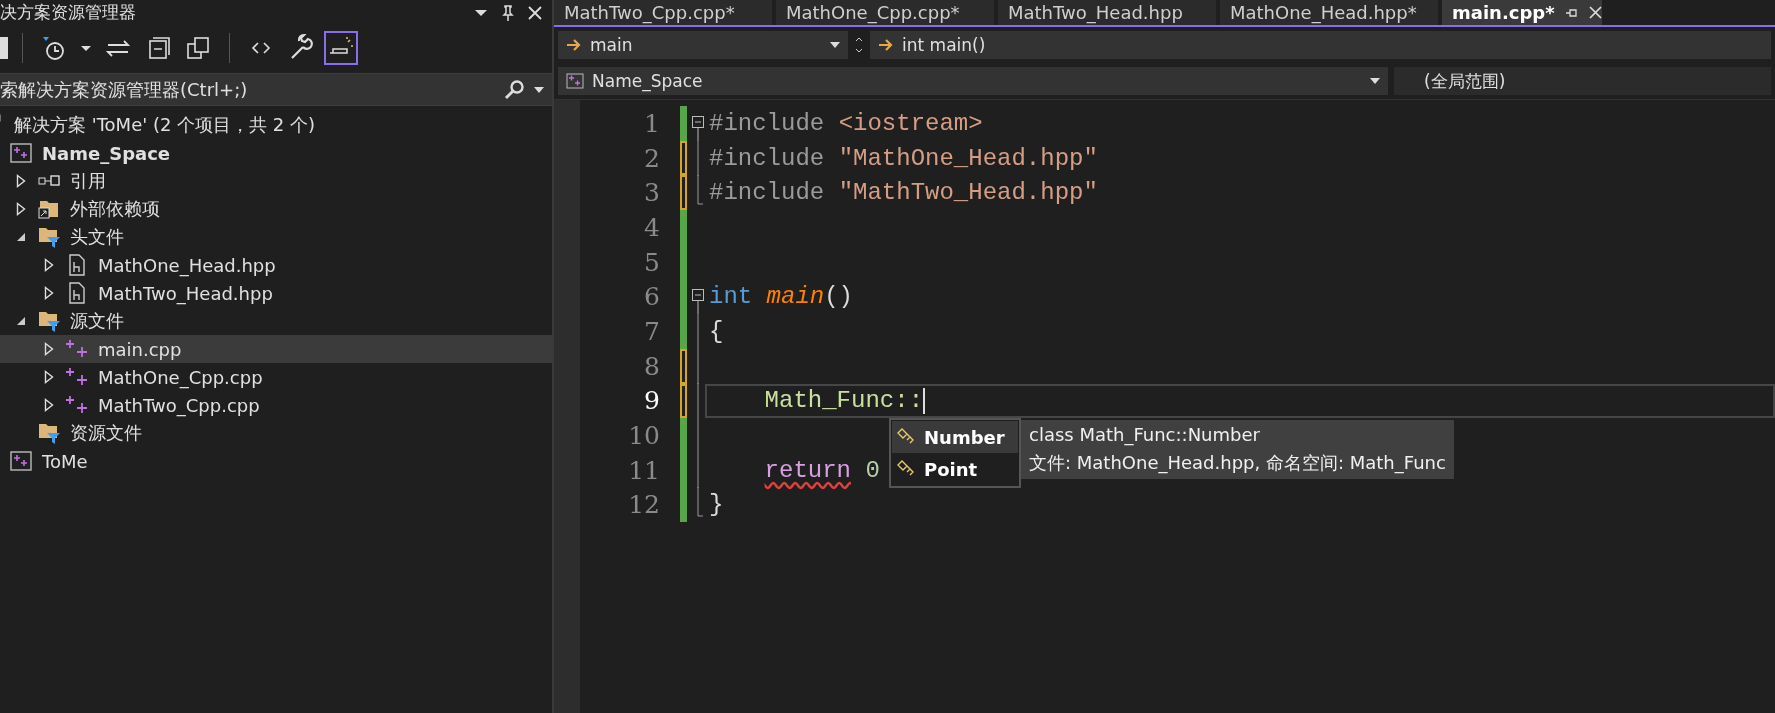 The width and height of the screenshot is (1775, 713). Describe the element at coordinates (955, 437) in the screenshot. I see `completion-item: Number` at that location.